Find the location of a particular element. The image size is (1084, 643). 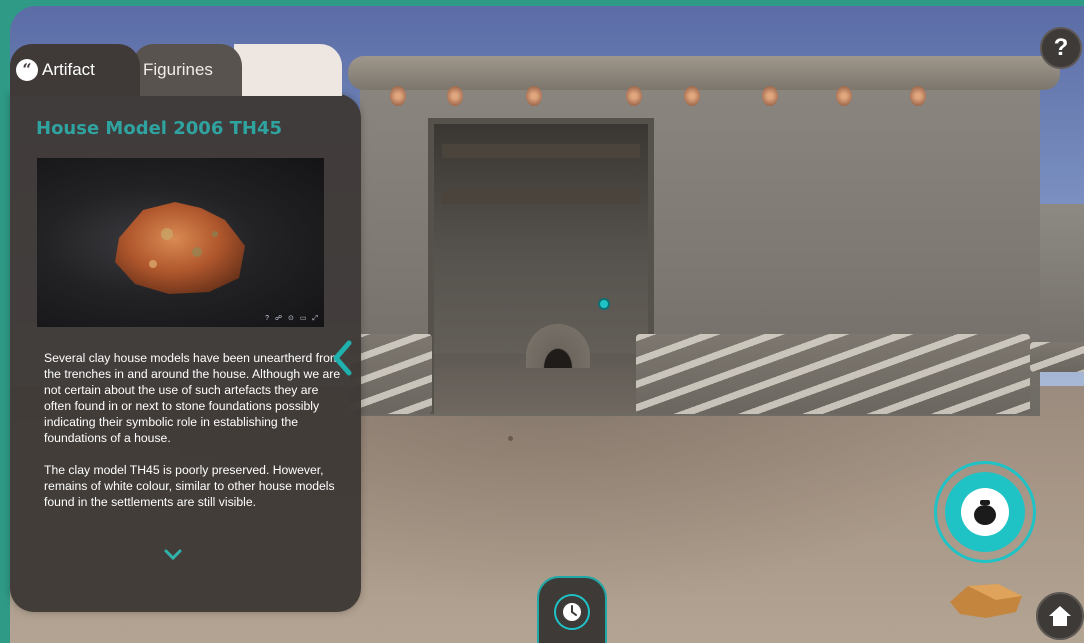

artifact-thumbnail-icon is located at coordinates (986, 600).